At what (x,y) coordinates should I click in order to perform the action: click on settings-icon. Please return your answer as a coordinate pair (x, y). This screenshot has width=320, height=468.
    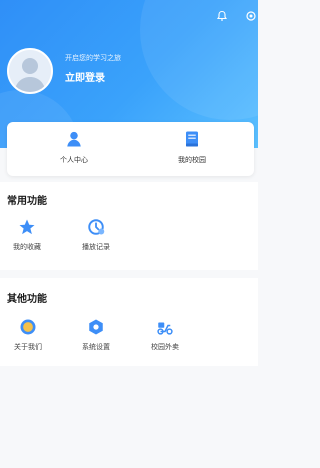
    Looking at the image, I should click on (251, 16).